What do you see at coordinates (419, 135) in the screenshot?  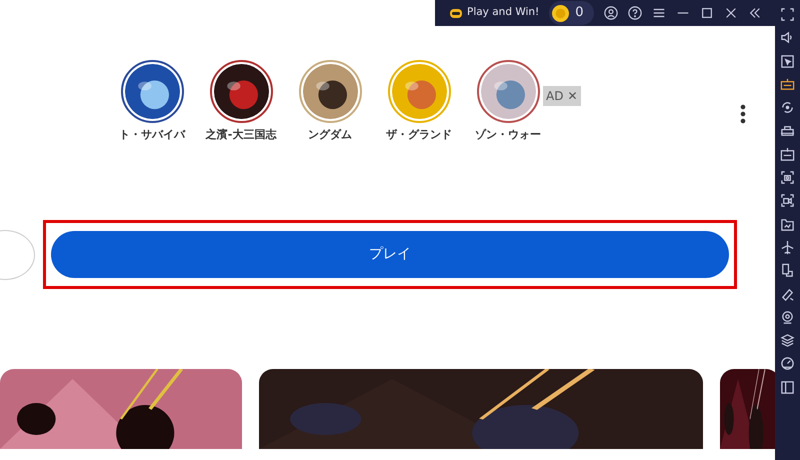 I see `game-title: ザ・グランド` at bounding box center [419, 135].